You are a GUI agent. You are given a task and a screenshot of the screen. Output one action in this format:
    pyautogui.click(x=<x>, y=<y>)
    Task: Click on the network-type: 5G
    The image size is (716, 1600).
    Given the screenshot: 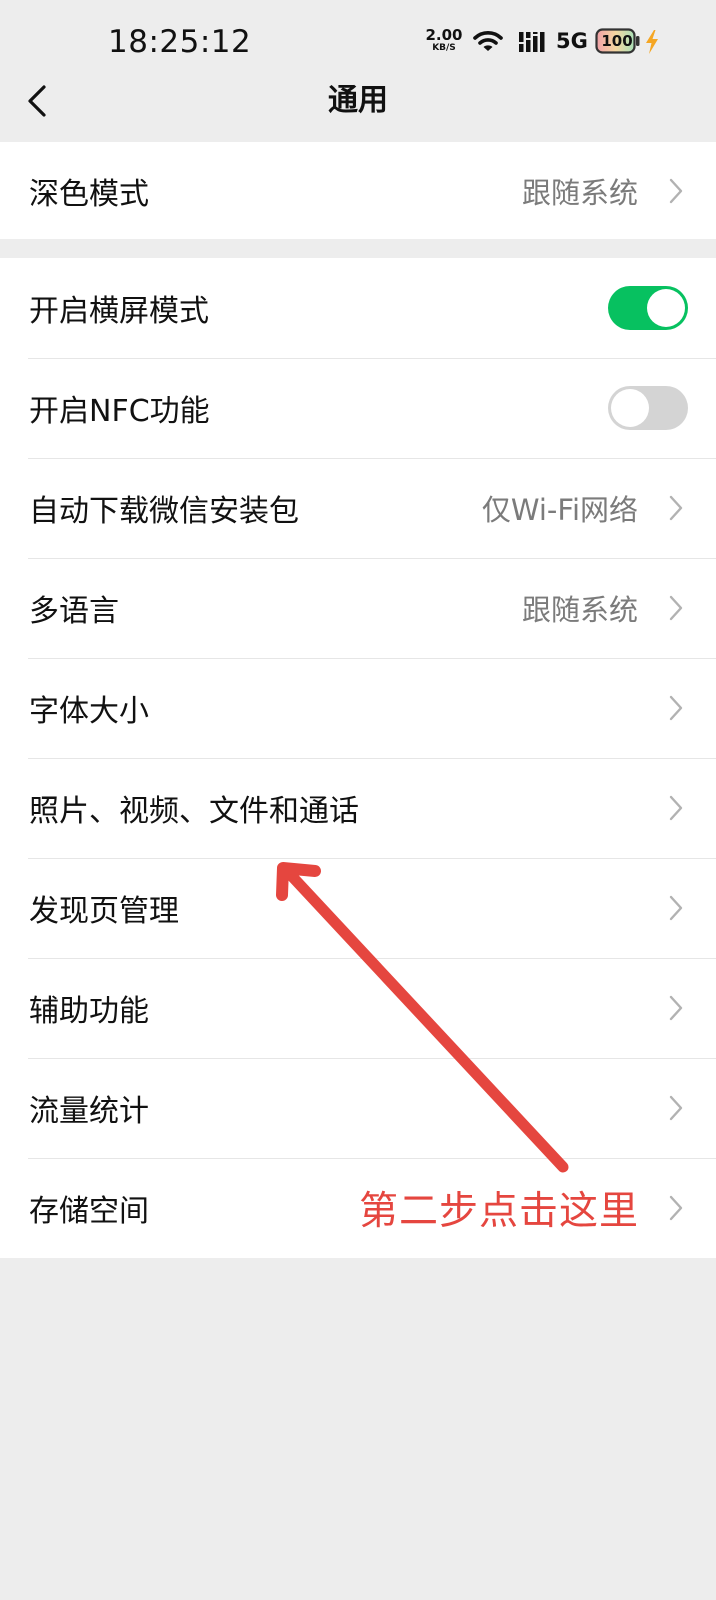 What is the action you would take?
    pyautogui.click(x=572, y=41)
    